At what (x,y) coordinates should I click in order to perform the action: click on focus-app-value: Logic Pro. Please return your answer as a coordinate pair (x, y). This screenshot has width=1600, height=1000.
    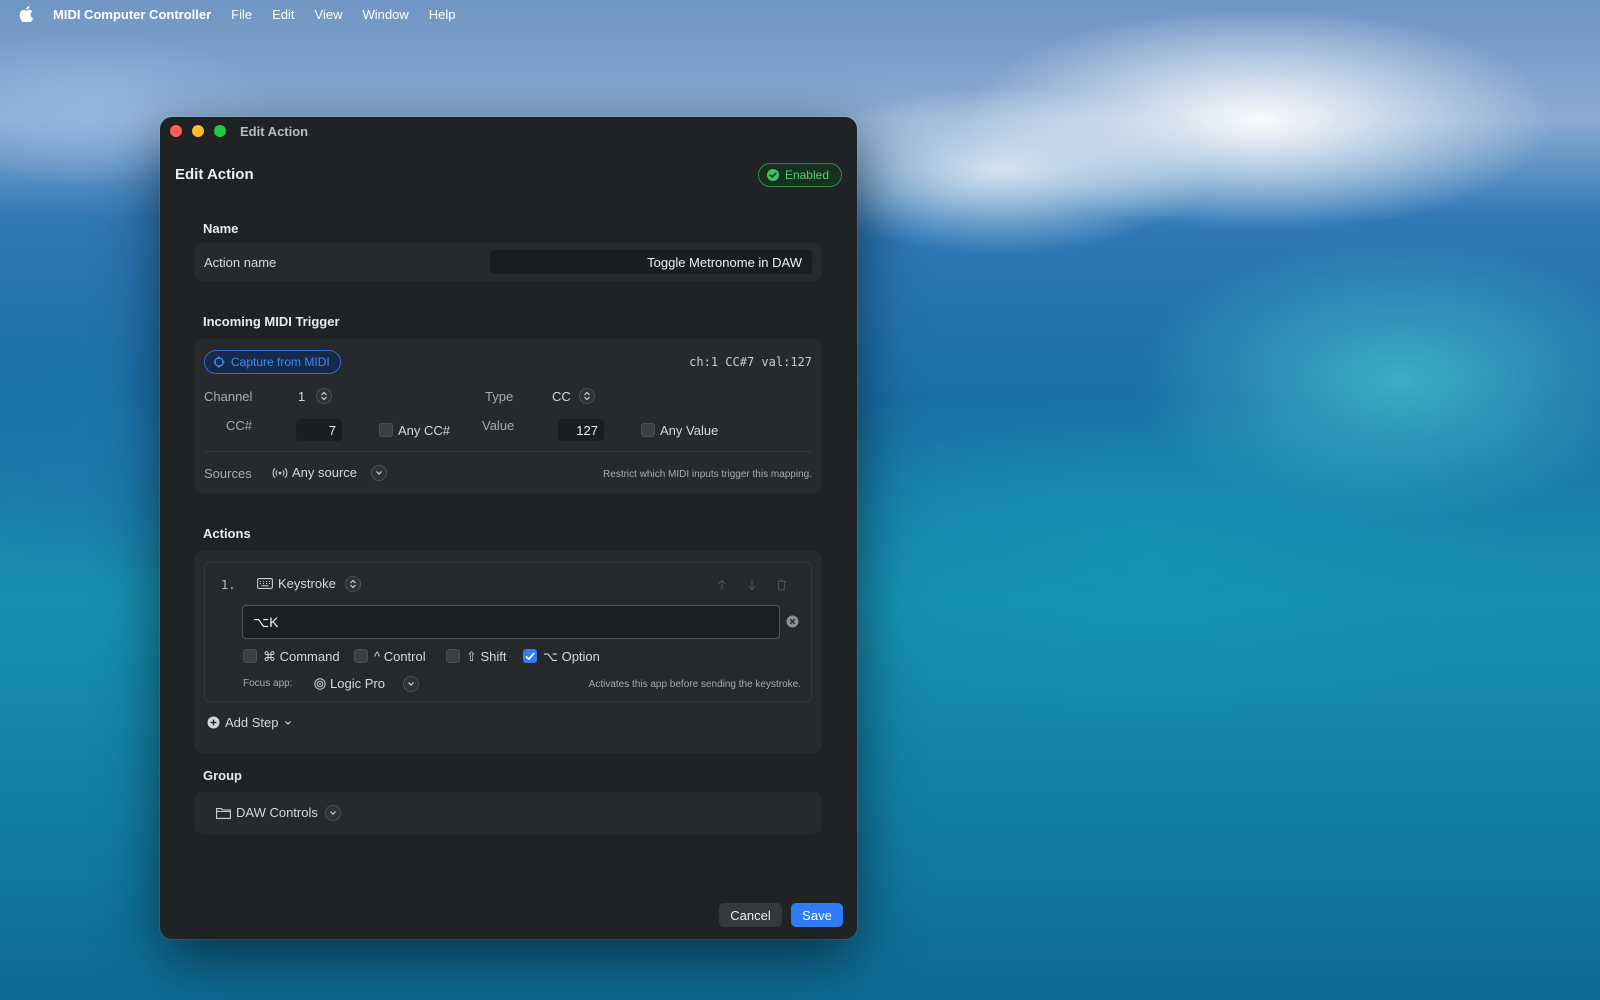
    Looking at the image, I should click on (357, 683).